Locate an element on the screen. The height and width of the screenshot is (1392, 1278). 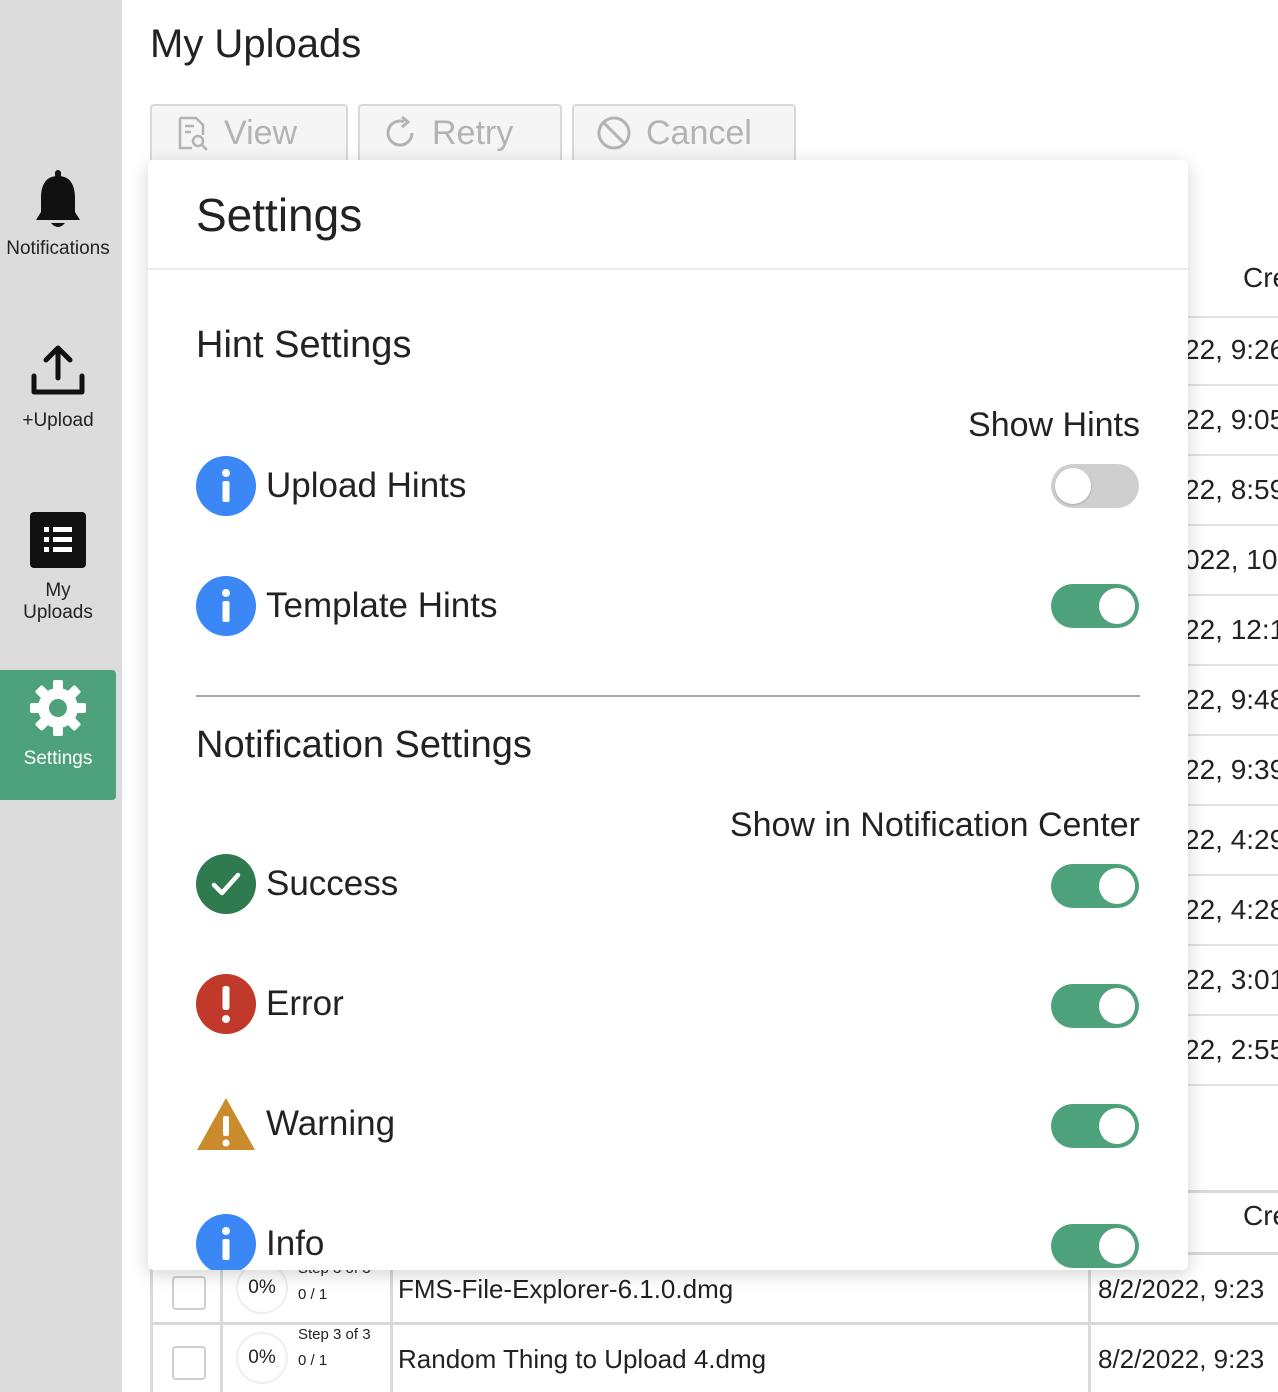
created-date-text: 22, 8:59 is located at coordinates (1233, 489).